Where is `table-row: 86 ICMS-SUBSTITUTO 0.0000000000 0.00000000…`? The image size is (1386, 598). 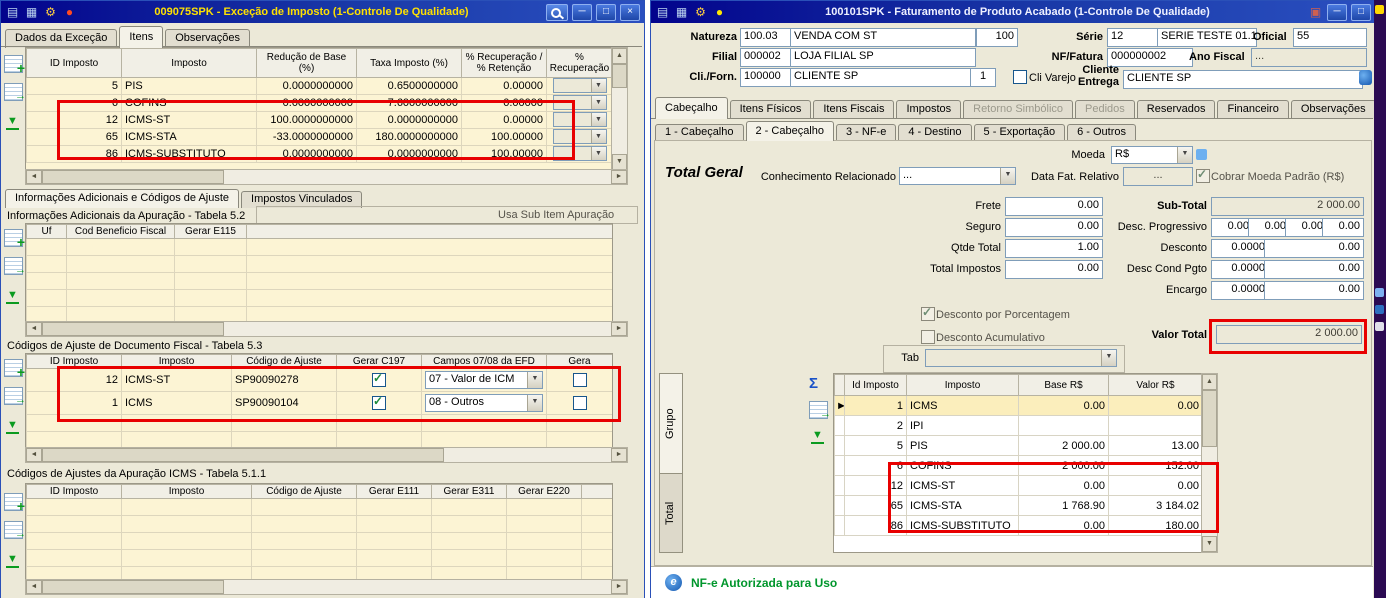 table-row: 86 ICMS-SUBSTITUTO 0.0000000000 0.00000000… is located at coordinates (319, 154).